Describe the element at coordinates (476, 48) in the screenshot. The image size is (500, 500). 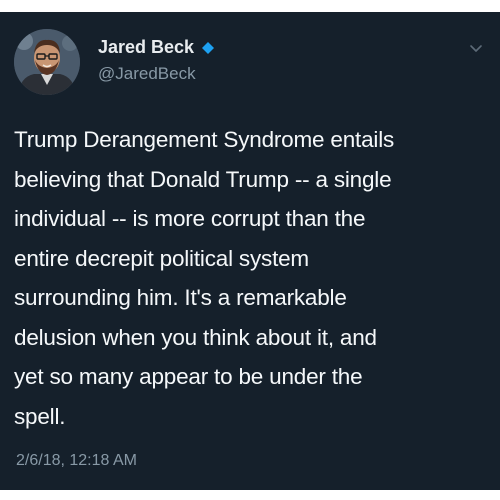
I see `chevron-down-icon` at that location.